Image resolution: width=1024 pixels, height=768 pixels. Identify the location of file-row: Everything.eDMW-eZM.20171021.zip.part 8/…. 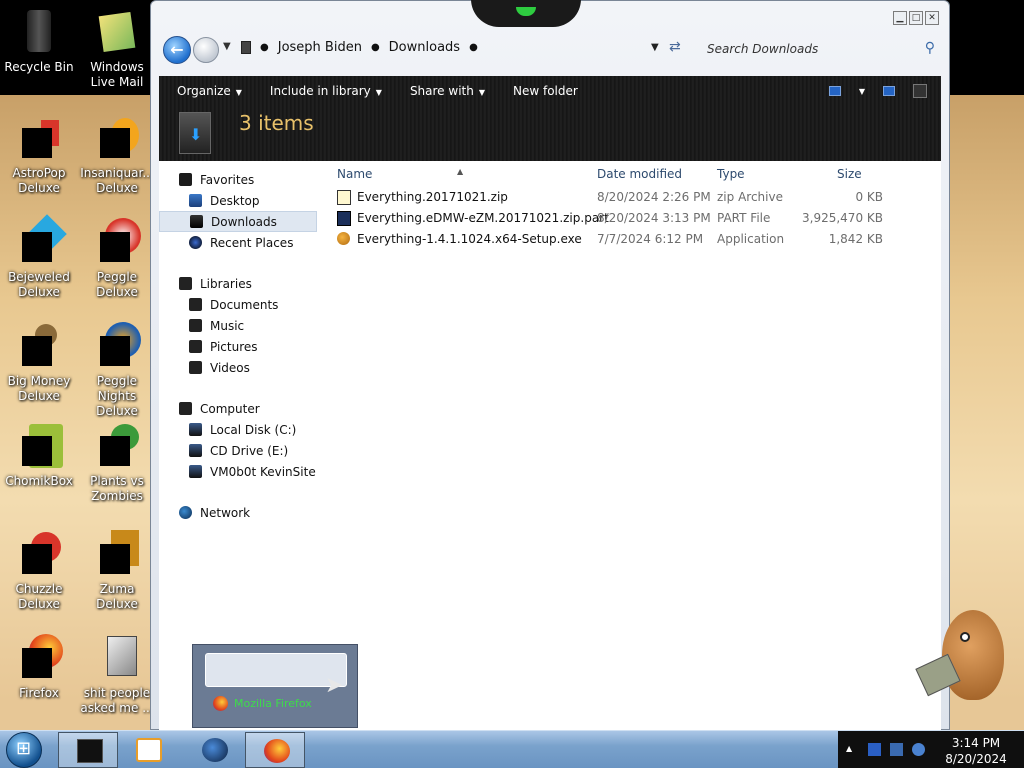
(632, 218).